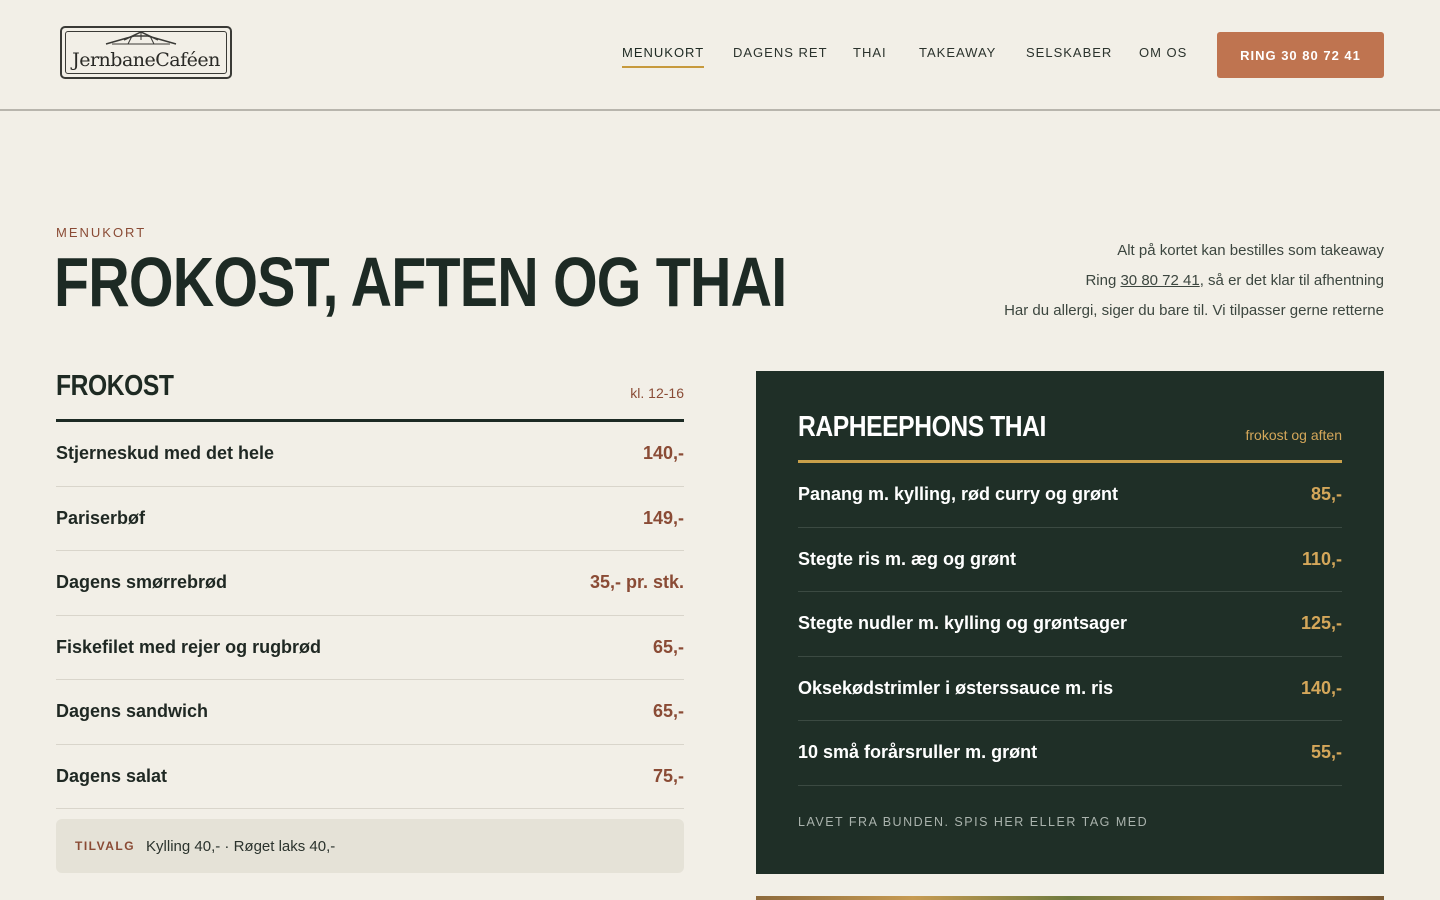 This screenshot has height=900, width=1440. I want to click on menu-item: Stjerneskud med det hele 140,-, so click(370, 454).